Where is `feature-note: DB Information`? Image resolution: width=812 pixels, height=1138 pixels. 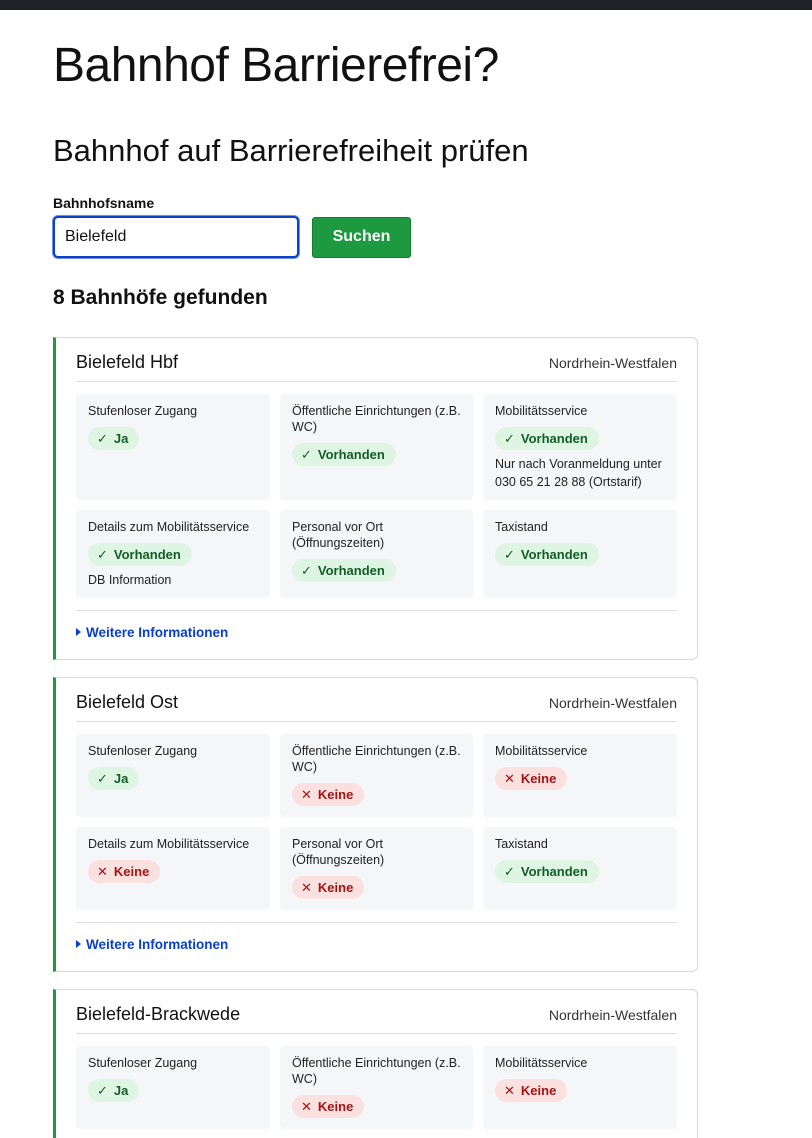
feature-note: DB Information is located at coordinates (130, 580).